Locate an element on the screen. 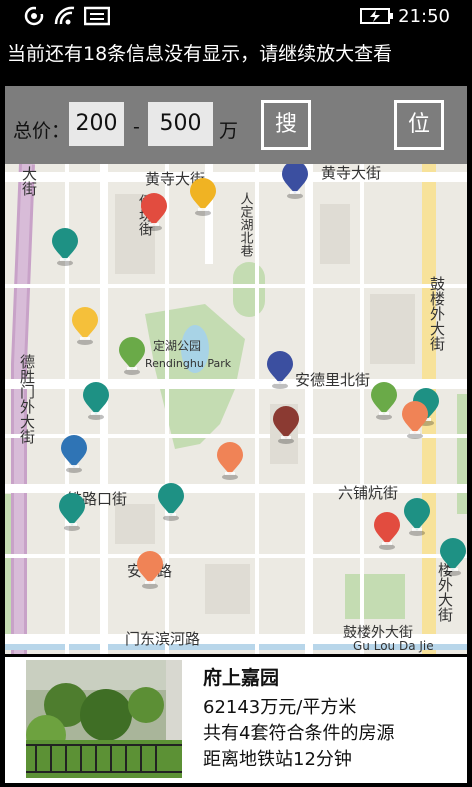  mobile-network-icon is located at coordinates (34, 18).